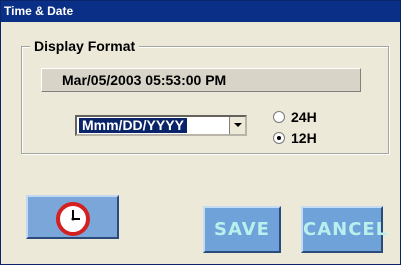 Image resolution: width=401 pixels, height=265 pixels. I want to click on radio-24h-label: 24H, so click(304, 117).